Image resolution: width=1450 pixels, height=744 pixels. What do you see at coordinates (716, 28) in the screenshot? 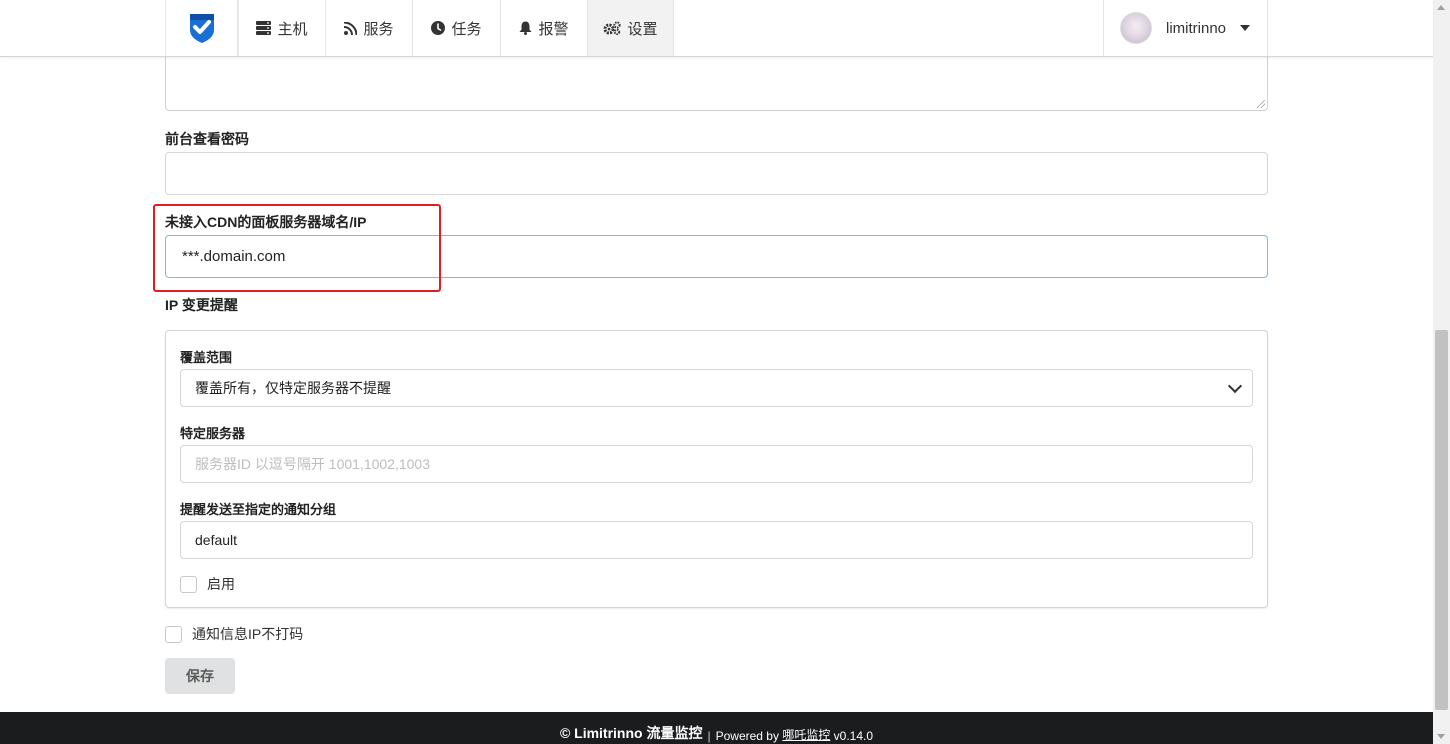
I see `top-navbar: 主机 服务 任务 报警 设置 limitrinno` at bounding box center [716, 28].